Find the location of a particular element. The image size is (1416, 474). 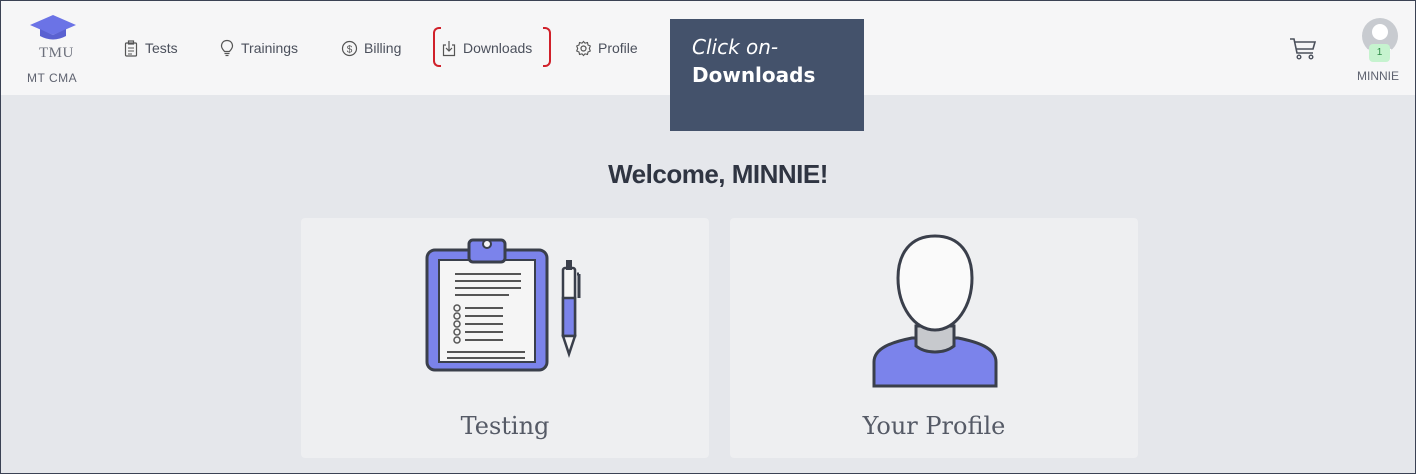

dollar-circle-icon: $ is located at coordinates (349, 48).